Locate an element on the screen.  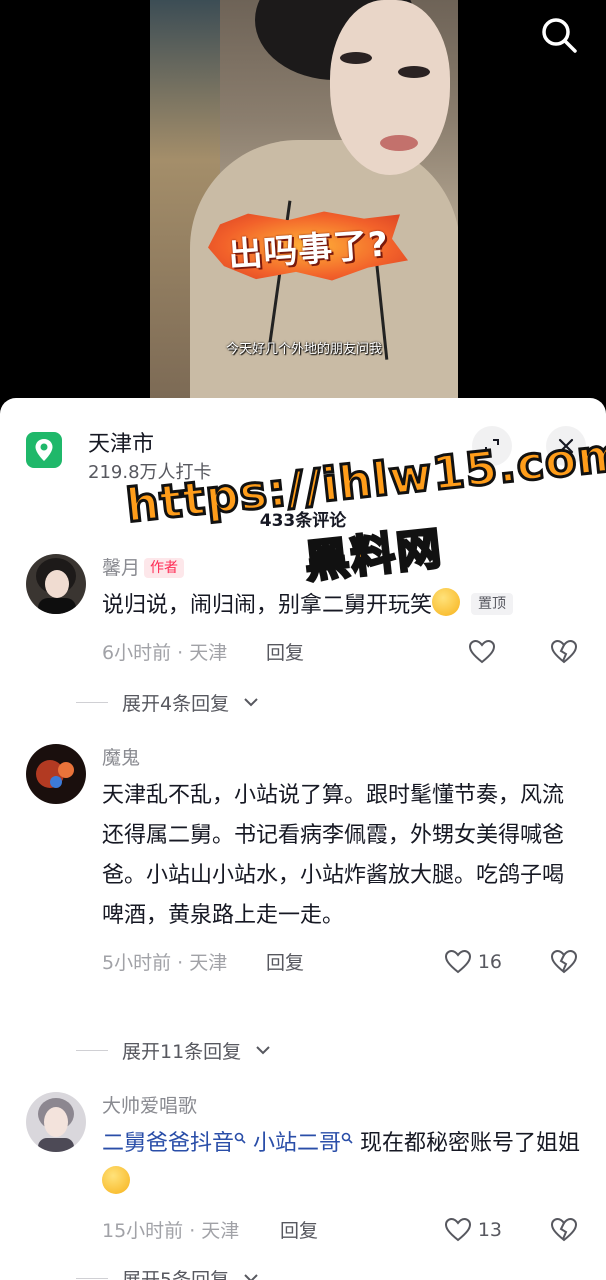
close-icon is located at coordinates (566, 446).